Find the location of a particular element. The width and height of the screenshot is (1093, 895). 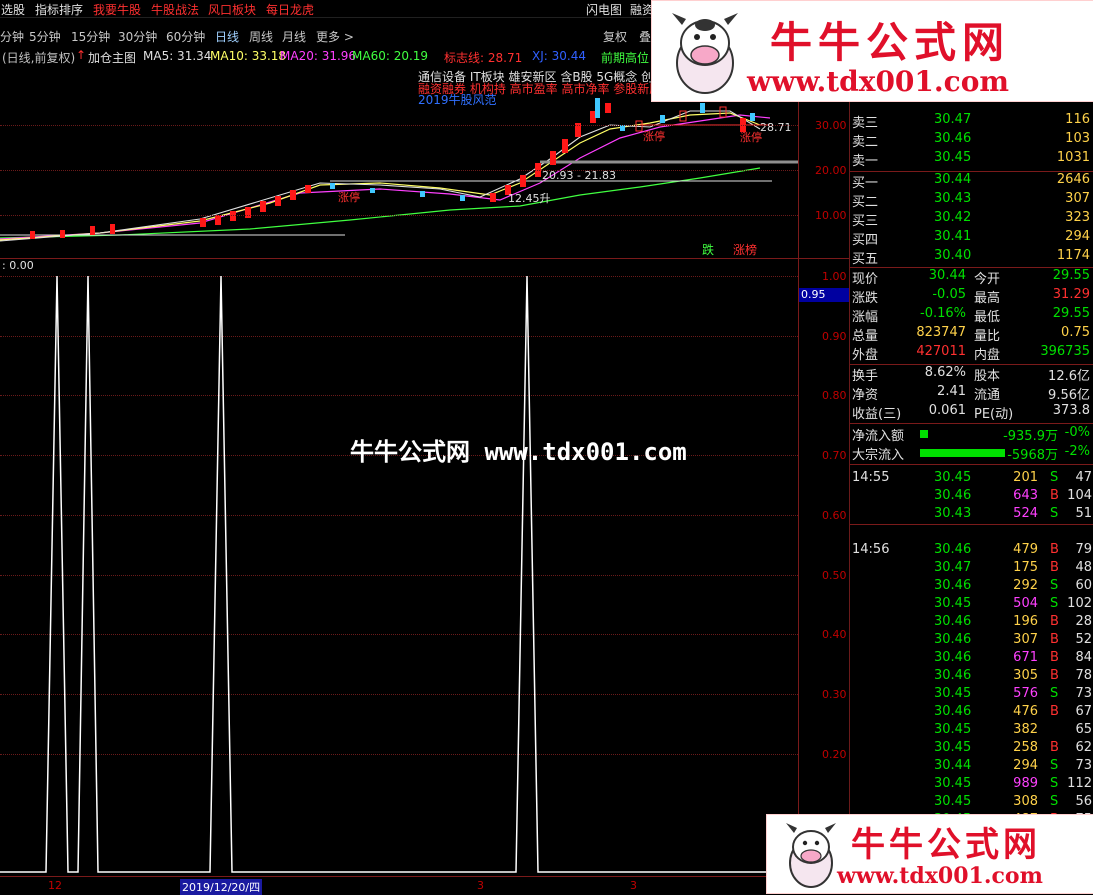

promo-url-bottom: www.tdx001.com is located at coordinates (940, 876).